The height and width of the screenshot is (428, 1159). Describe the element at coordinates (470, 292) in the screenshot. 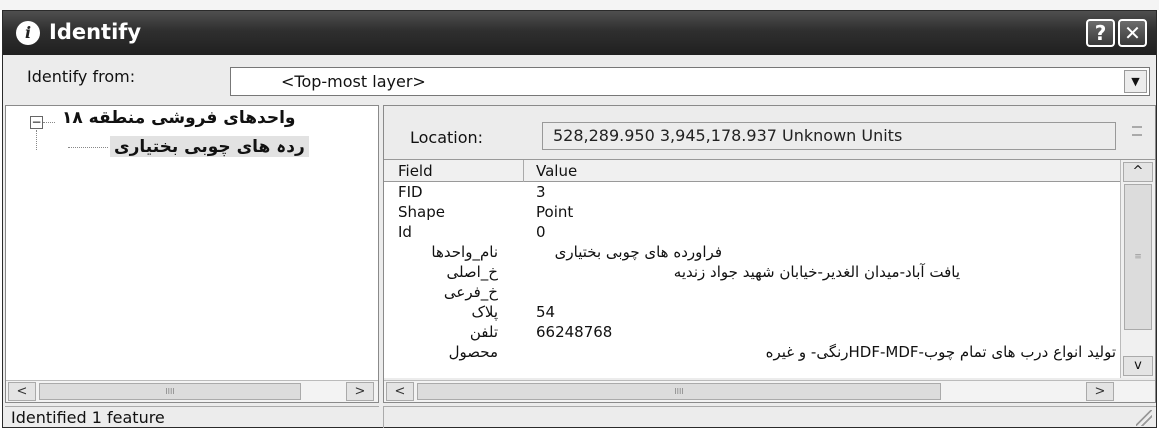

I see `field-cell: خ_فرعی` at that location.